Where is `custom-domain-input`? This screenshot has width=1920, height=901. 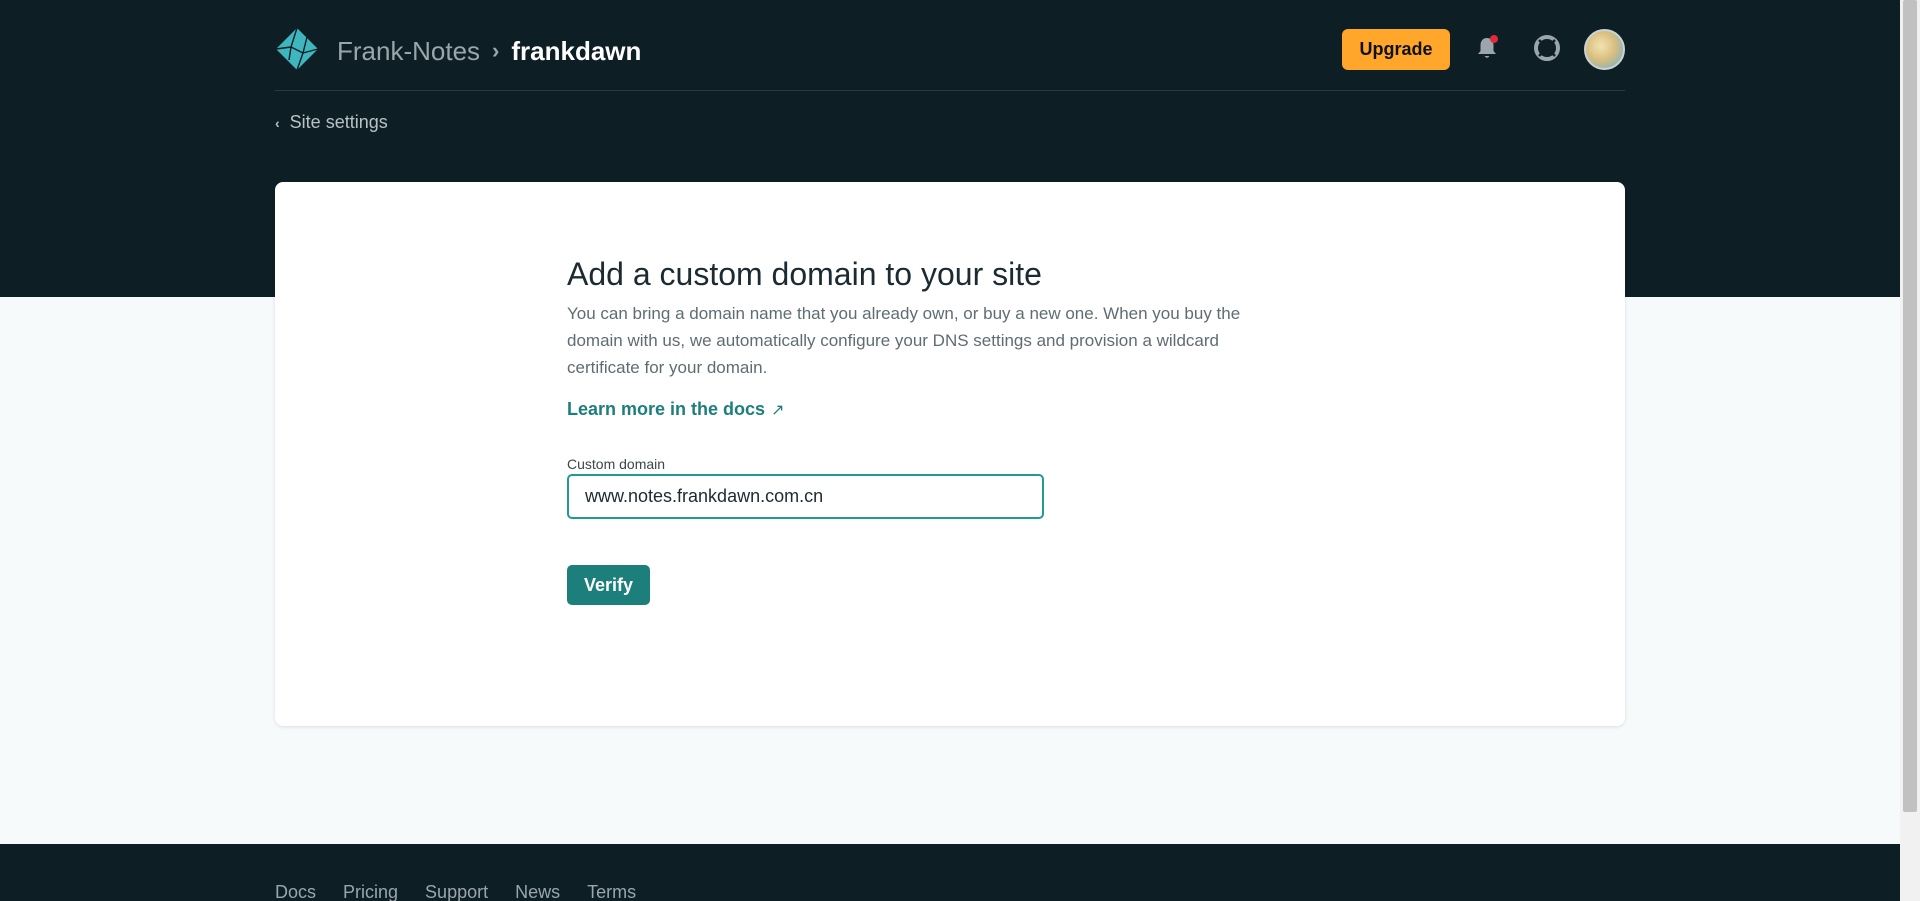 custom-domain-input is located at coordinates (805, 496).